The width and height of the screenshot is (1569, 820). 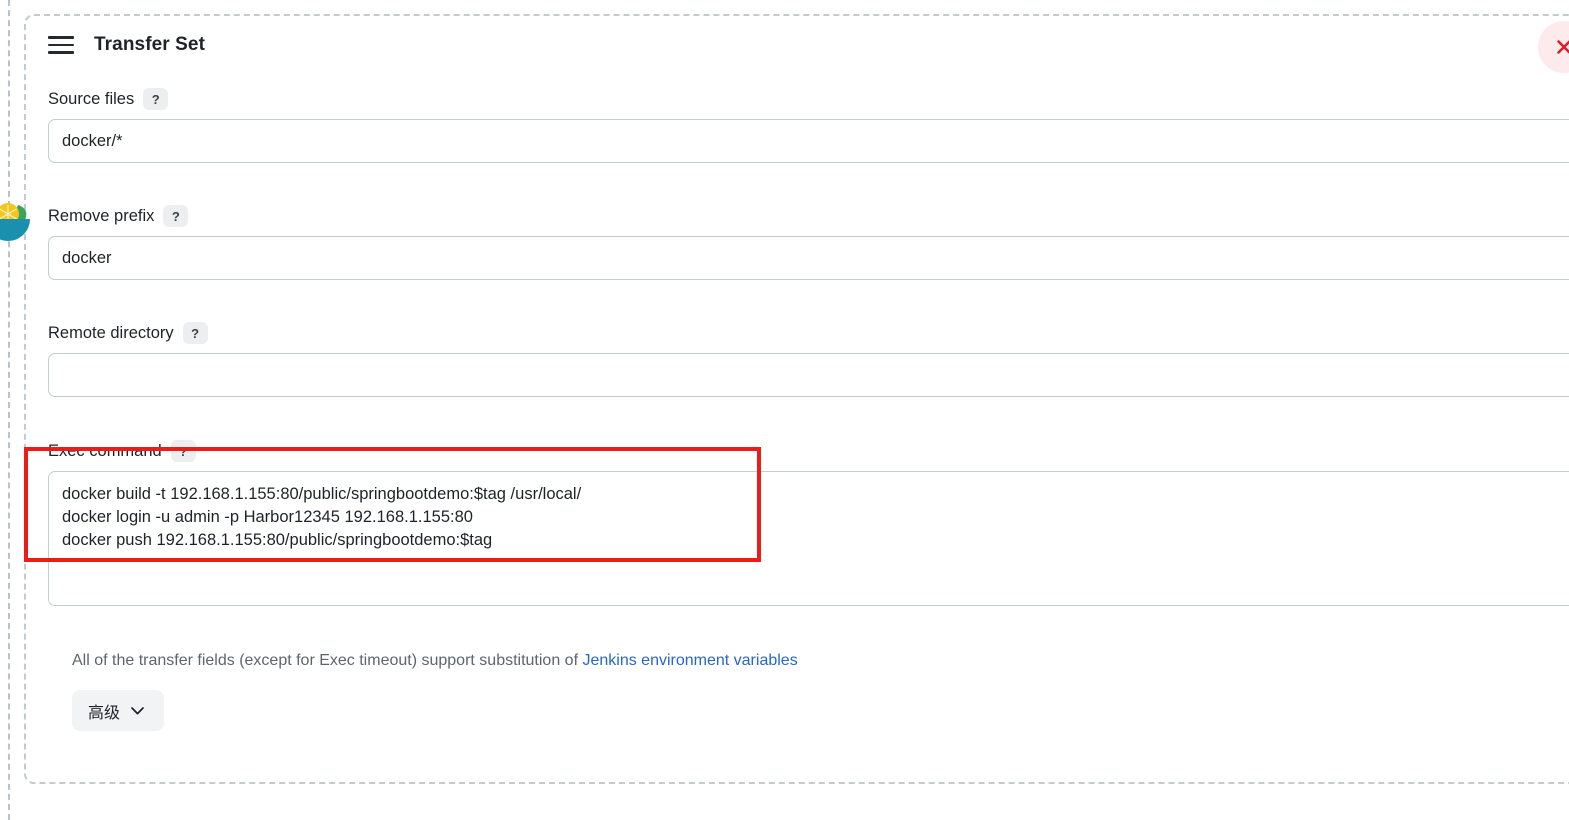 What do you see at coordinates (176, 216) in the screenshot?
I see `help-icon-remove-prefix: ?` at bounding box center [176, 216].